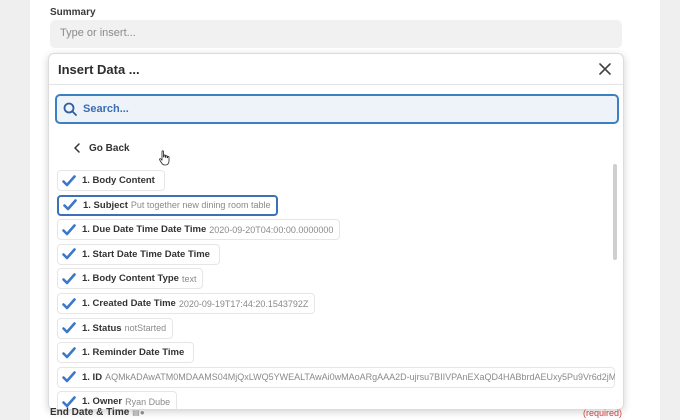 This screenshot has width=680, height=420. Describe the element at coordinates (70, 109) in the screenshot. I see `search-icon` at that location.